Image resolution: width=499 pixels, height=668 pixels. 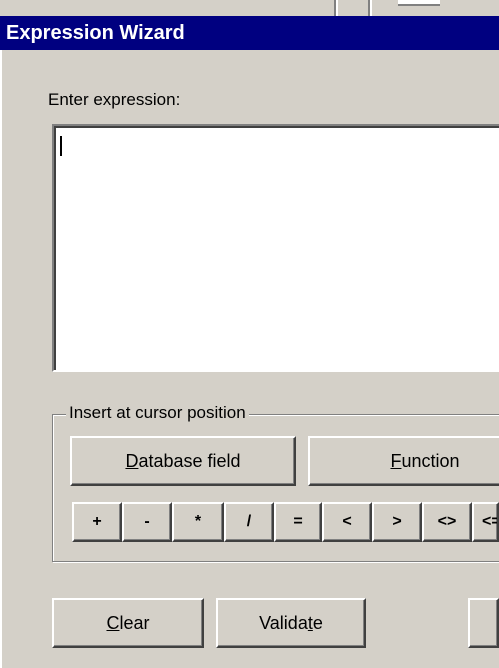 What do you see at coordinates (249, 522) in the screenshot?
I see `operator-divide-button: /` at bounding box center [249, 522].